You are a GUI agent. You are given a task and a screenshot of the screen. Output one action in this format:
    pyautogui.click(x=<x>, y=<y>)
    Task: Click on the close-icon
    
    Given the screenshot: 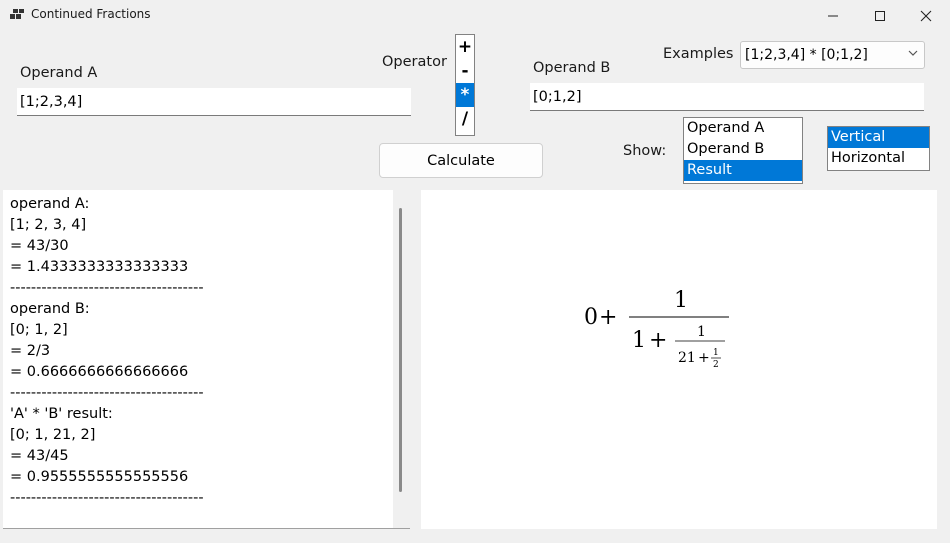 What is the action you would take?
    pyautogui.click(x=926, y=15)
    